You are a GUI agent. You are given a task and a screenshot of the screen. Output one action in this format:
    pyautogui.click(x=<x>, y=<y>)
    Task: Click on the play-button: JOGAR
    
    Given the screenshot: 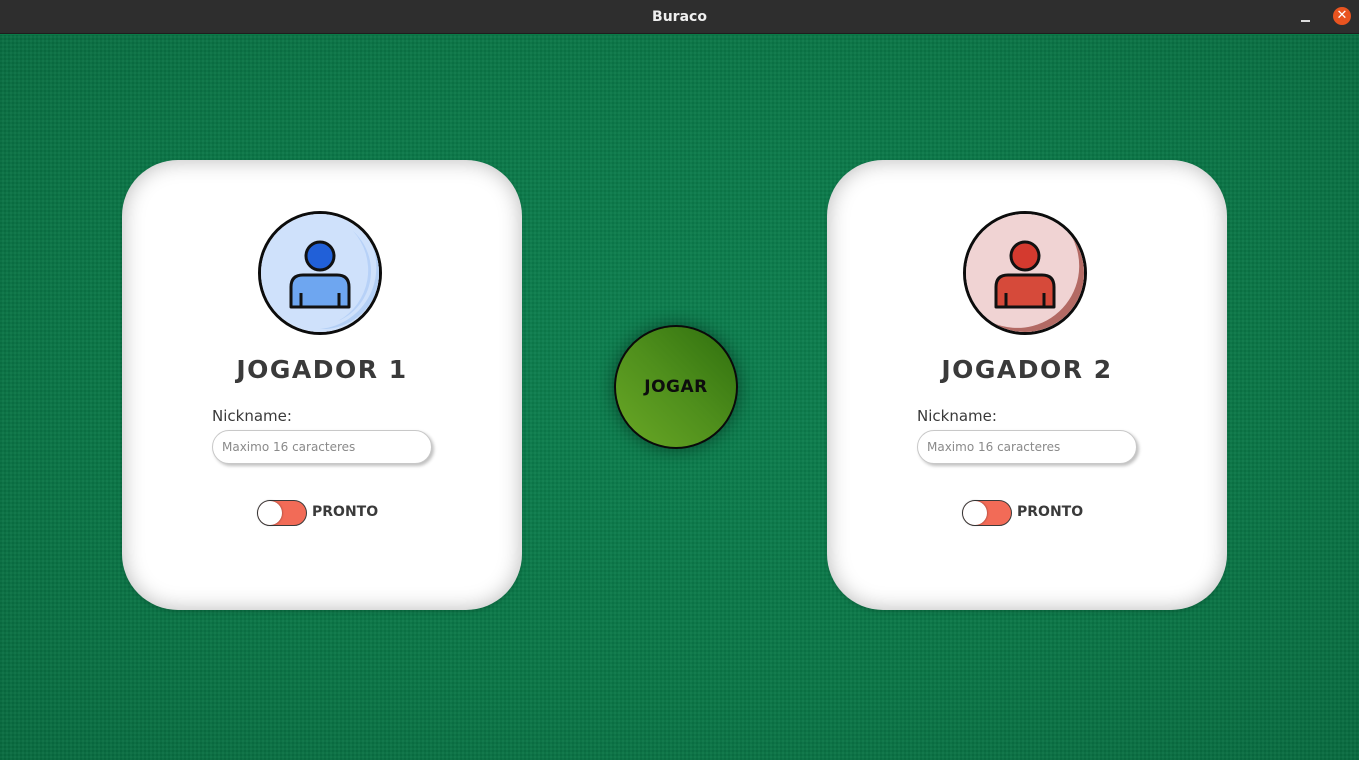 What is the action you would take?
    pyautogui.click(x=676, y=387)
    